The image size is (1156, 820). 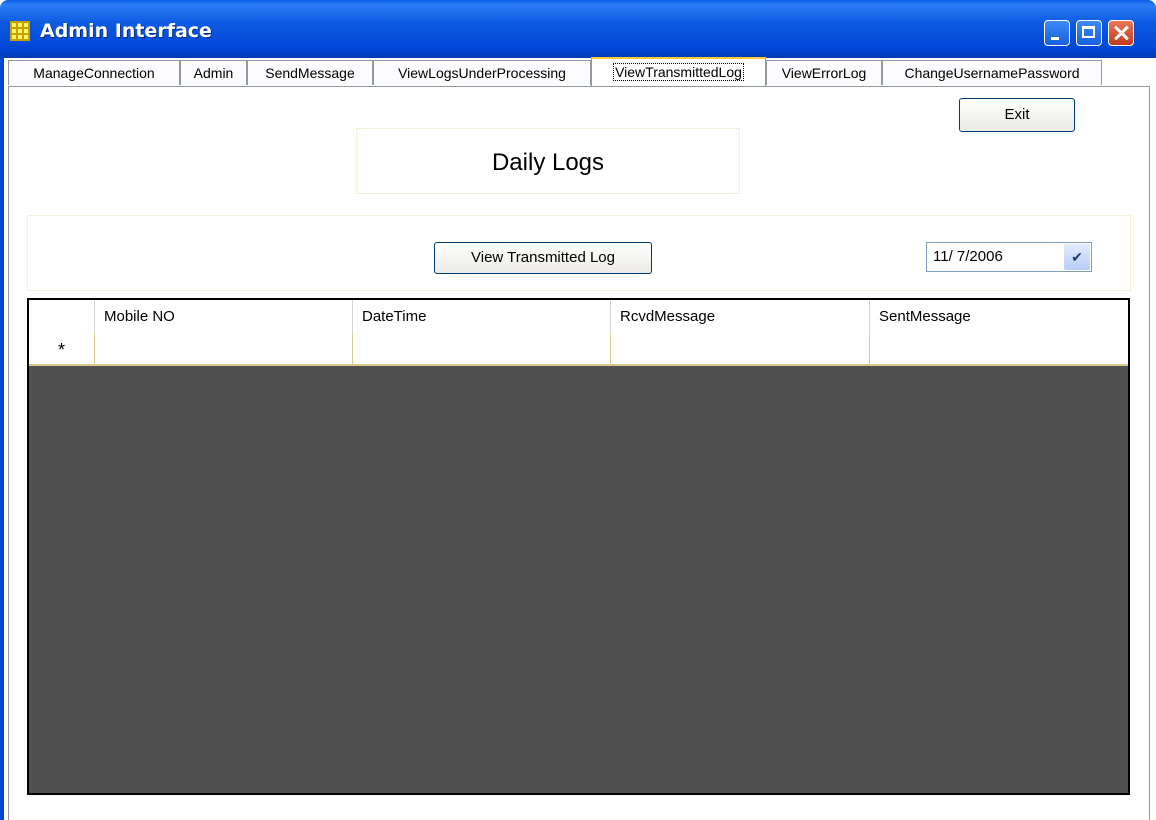 What do you see at coordinates (1057, 33) in the screenshot?
I see `minimize-icon` at bounding box center [1057, 33].